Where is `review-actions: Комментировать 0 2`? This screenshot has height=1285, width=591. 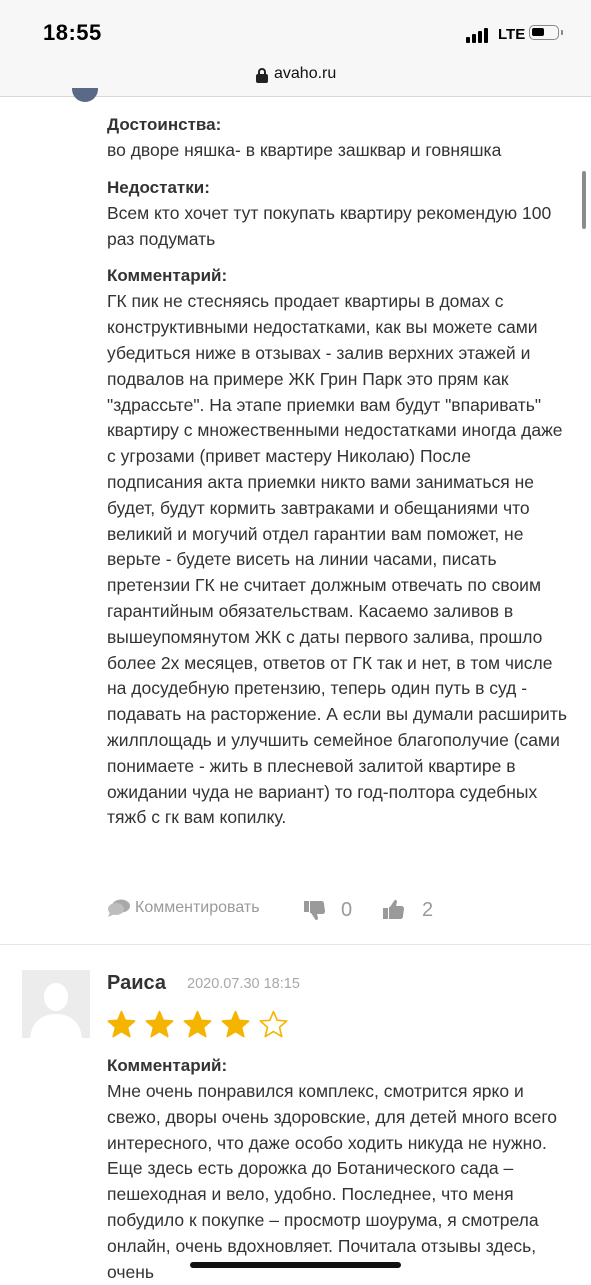 review-actions: Комментировать 0 2 is located at coordinates (307, 913).